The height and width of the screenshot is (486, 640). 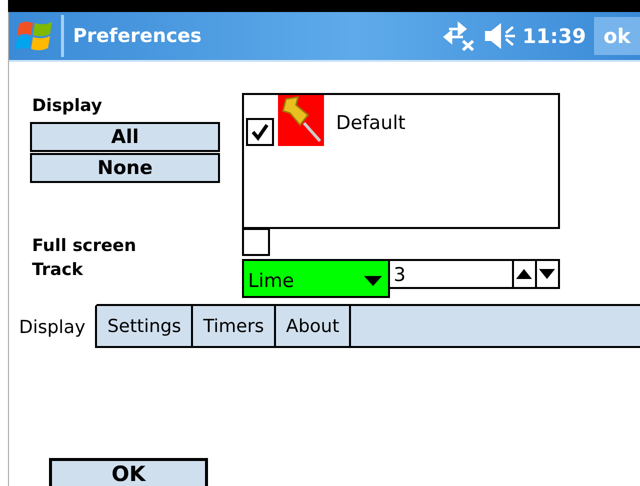 What do you see at coordinates (85, 246) in the screenshot?
I see `full-screen-label: Full screen` at bounding box center [85, 246].